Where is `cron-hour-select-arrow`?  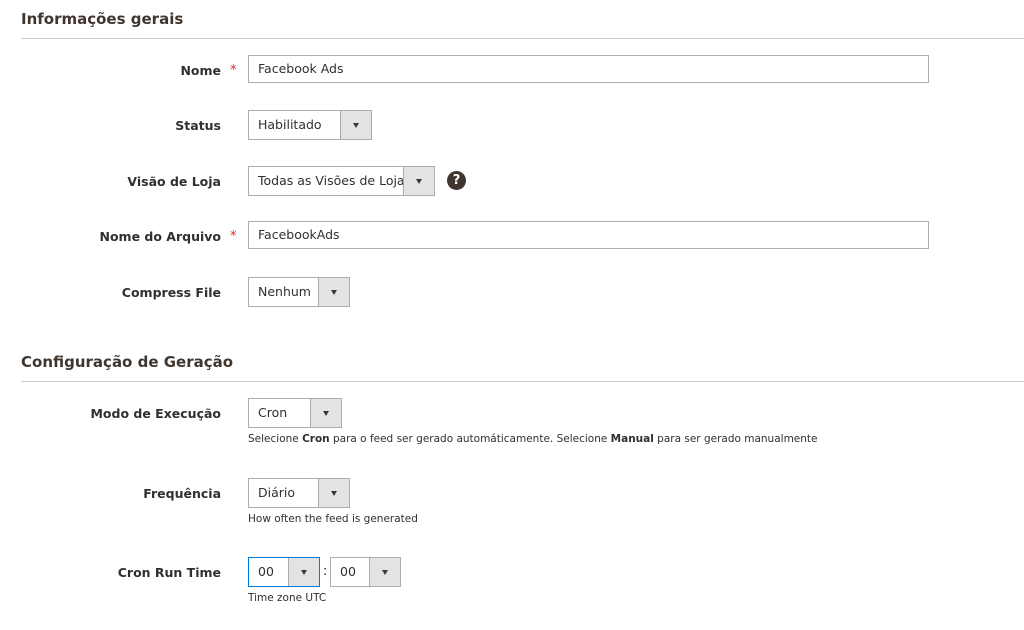 cron-hour-select-arrow is located at coordinates (303, 572).